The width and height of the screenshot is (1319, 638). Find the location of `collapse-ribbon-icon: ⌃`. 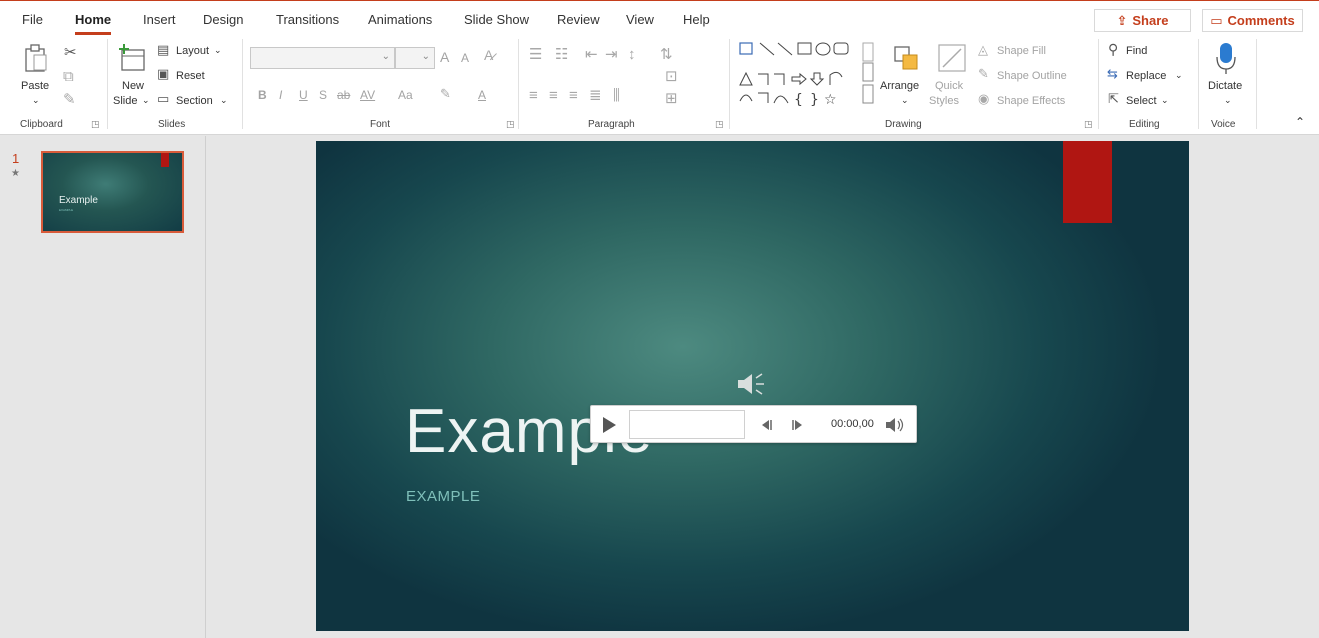

collapse-ribbon-icon: ⌃ is located at coordinates (1300, 122).